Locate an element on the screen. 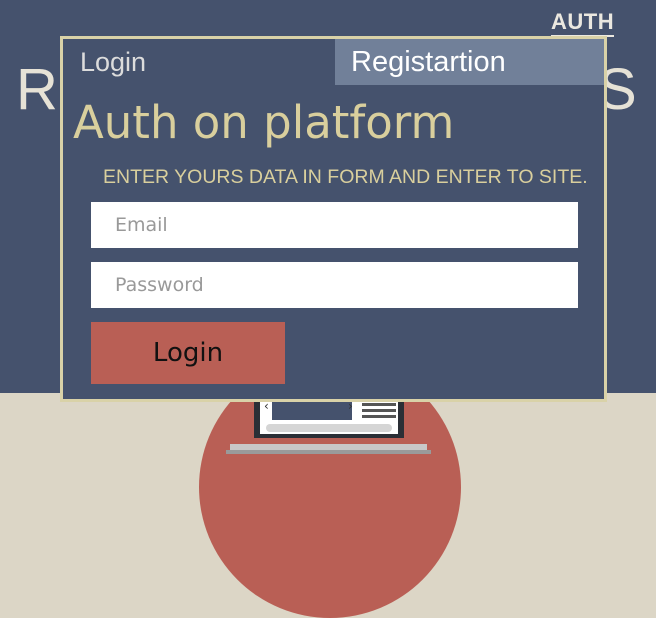 The image size is (656, 618). tab-registration: Registartion is located at coordinates (469, 62).